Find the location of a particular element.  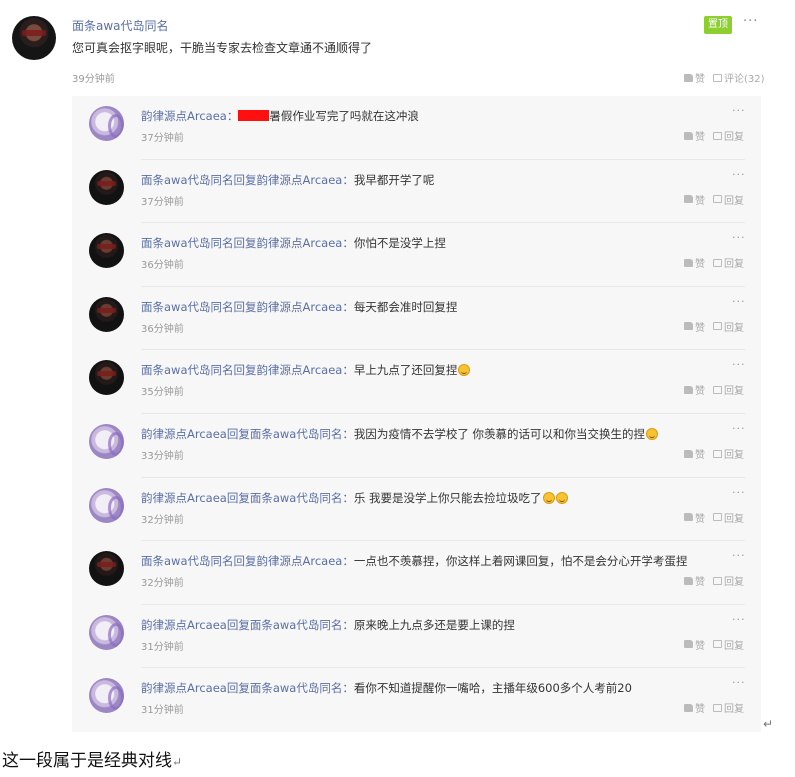

reply-text: 每天都会准时回复捏 is located at coordinates (405, 306).